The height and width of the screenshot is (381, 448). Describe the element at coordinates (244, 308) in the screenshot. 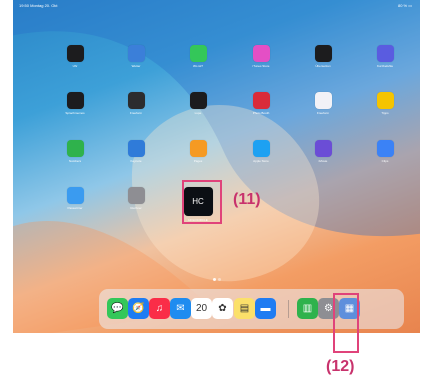

I see `notes-icon: ▤` at that location.